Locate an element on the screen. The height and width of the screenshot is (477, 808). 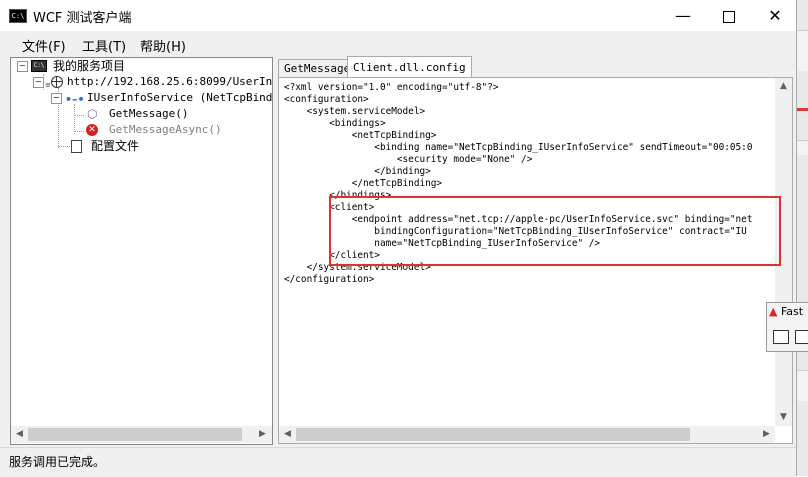
config-horizontal-scrollbar: ◀ ▶ is located at coordinates (527, 434).